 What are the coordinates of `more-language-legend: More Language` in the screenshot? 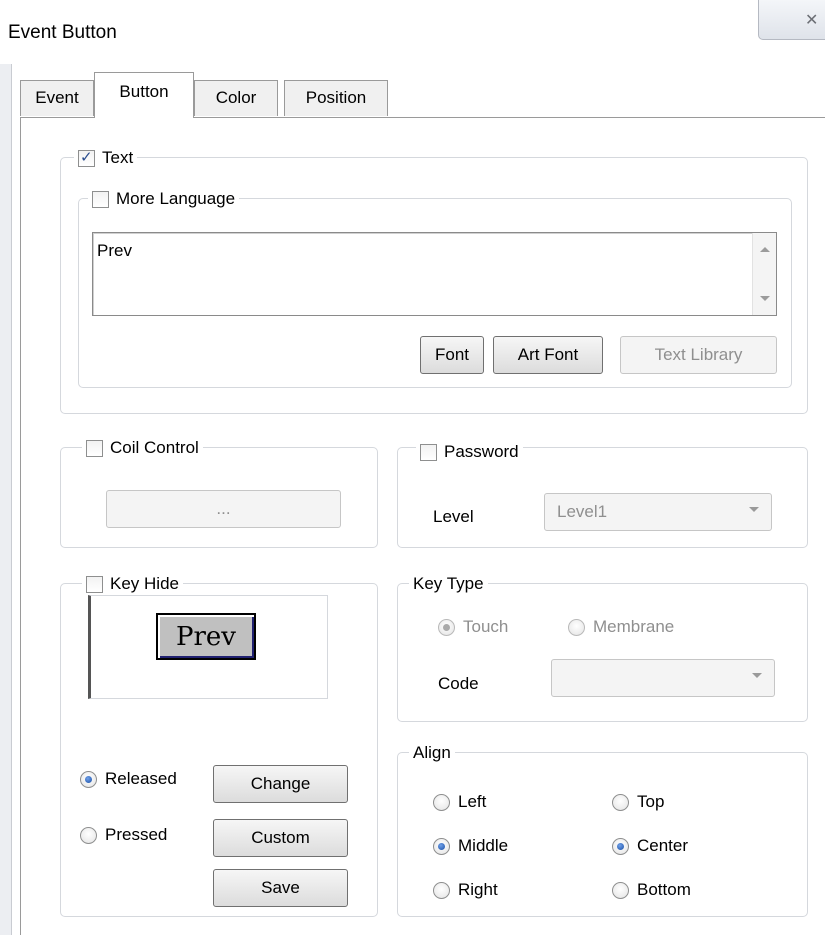 It's located at (164, 199).